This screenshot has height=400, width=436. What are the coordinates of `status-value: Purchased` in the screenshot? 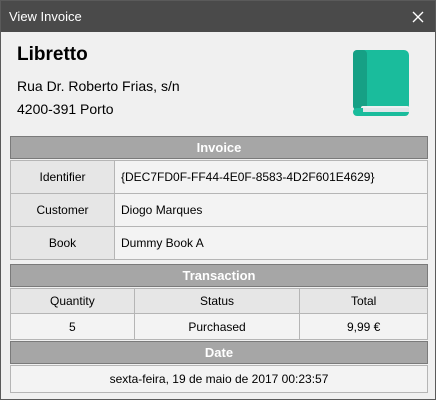 It's located at (217, 326).